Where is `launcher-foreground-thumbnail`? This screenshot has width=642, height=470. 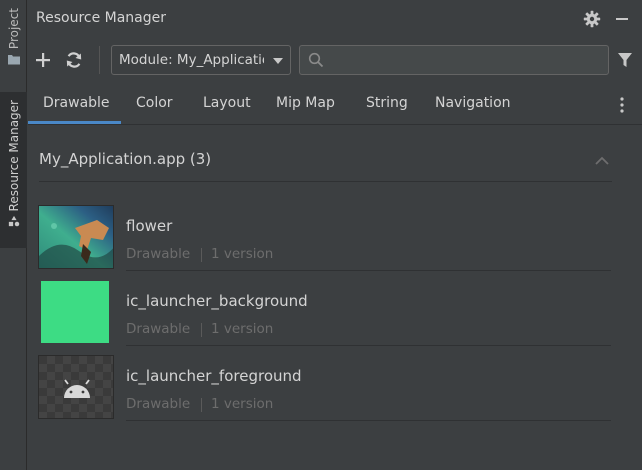
launcher-foreground-thumbnail is located at coordinates (76, 387).